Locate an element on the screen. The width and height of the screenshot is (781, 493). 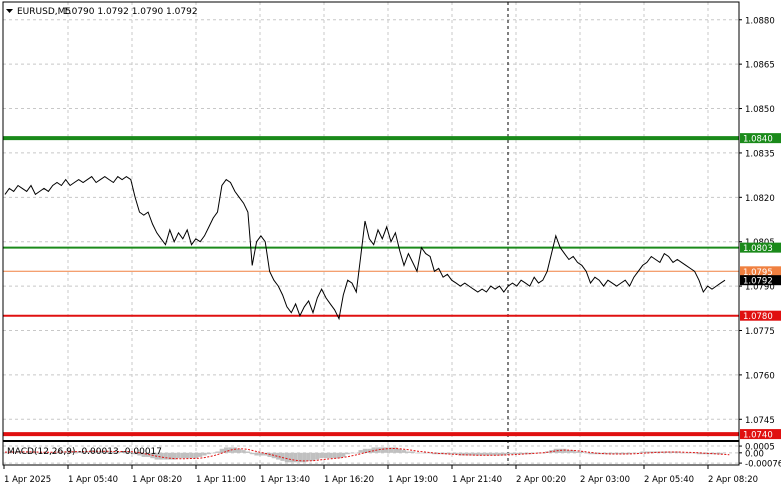
price-tick-label: 1.0865 is located at coordinates (760, 66).